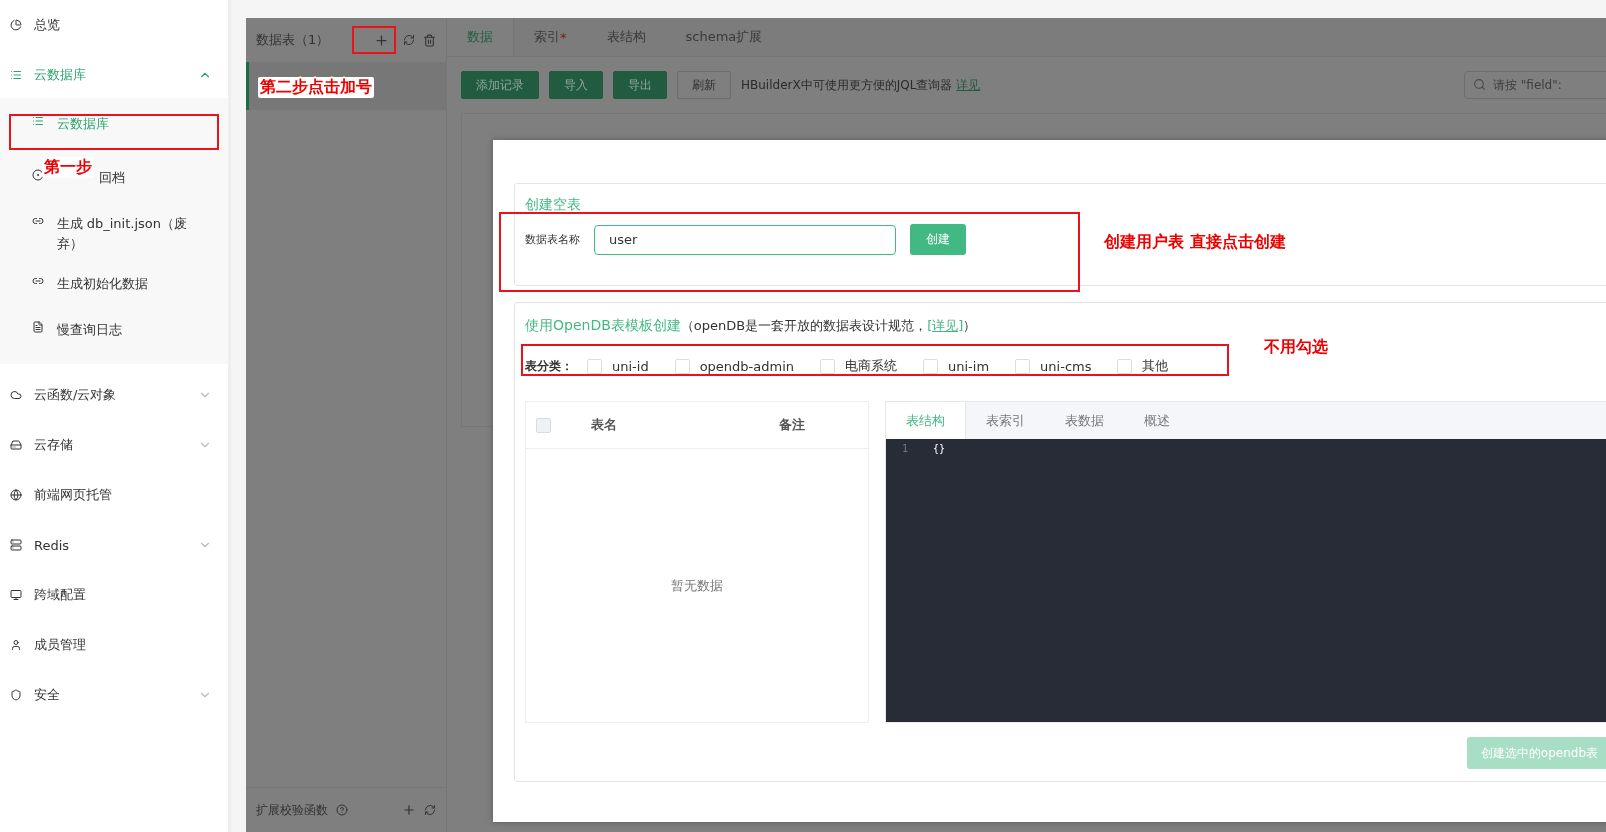  I want to click on nav-item: 前端网页托管, so click(114, 495).